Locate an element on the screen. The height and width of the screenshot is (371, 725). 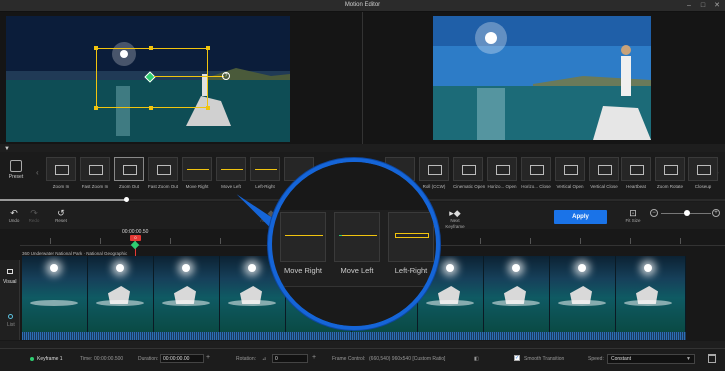
output-preview is located at coordinates (542, 78).